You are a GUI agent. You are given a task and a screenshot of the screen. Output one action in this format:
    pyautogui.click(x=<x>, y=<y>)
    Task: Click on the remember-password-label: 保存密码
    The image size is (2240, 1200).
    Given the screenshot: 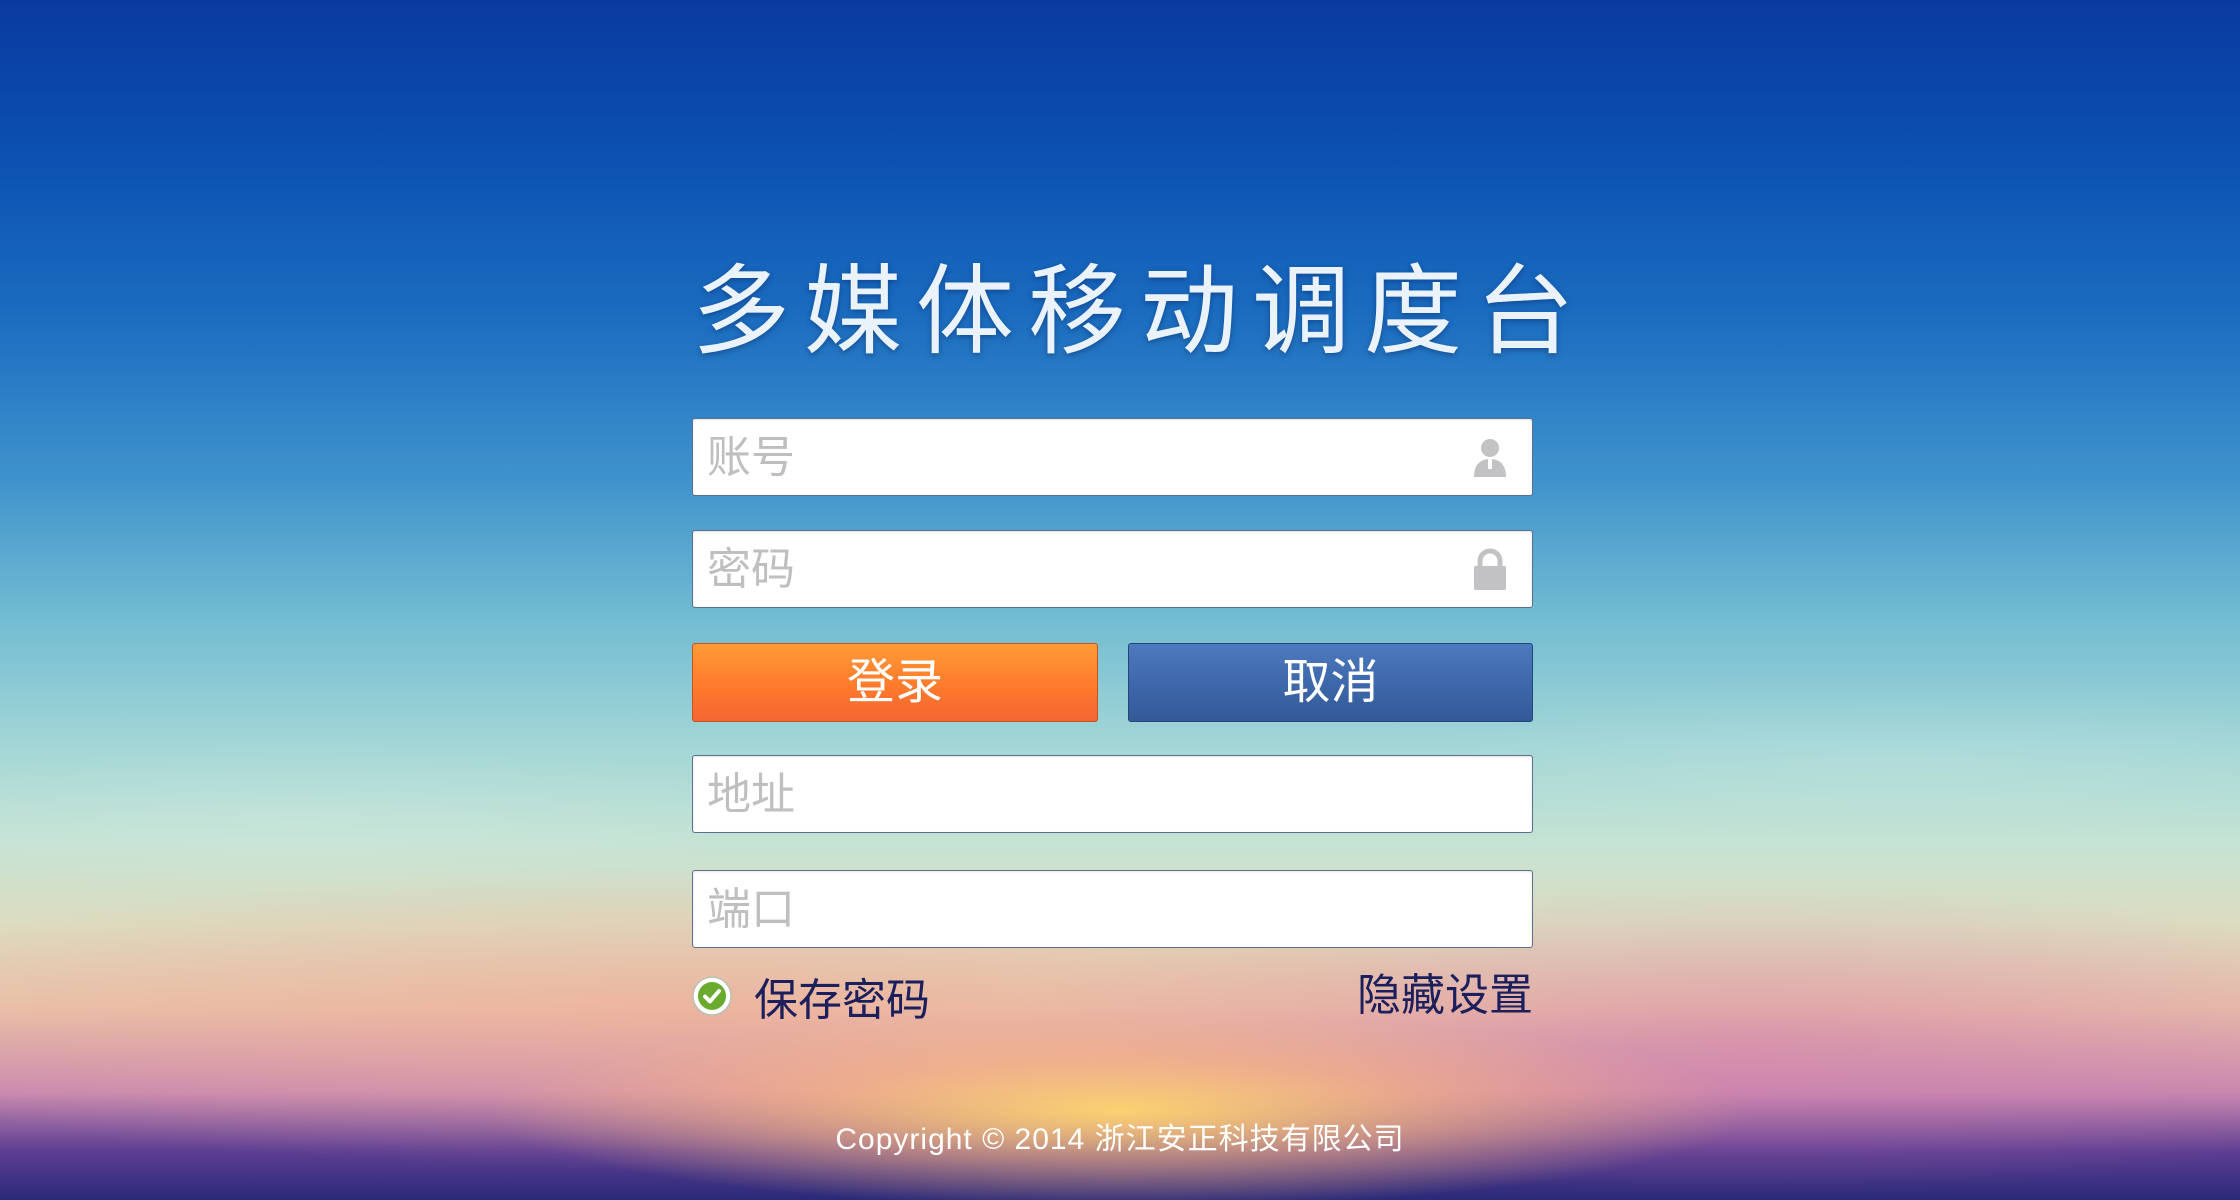 What is the action you would take?
    pyautogui.click(x=842, y=1000)
    